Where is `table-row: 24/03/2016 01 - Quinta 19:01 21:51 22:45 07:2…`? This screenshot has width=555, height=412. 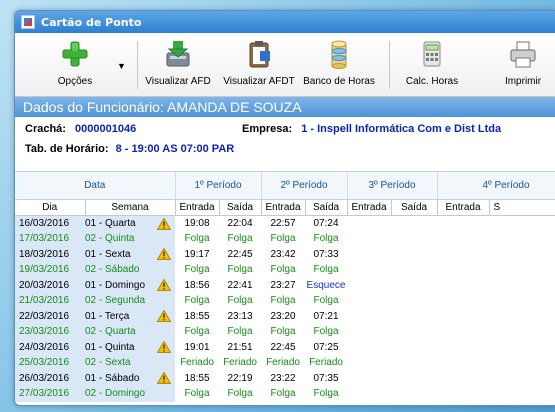
table-row: 24/03/2016 01 - Quinta 19:01 21:51 22:45 07:2… is located at coordinates (285, 347).